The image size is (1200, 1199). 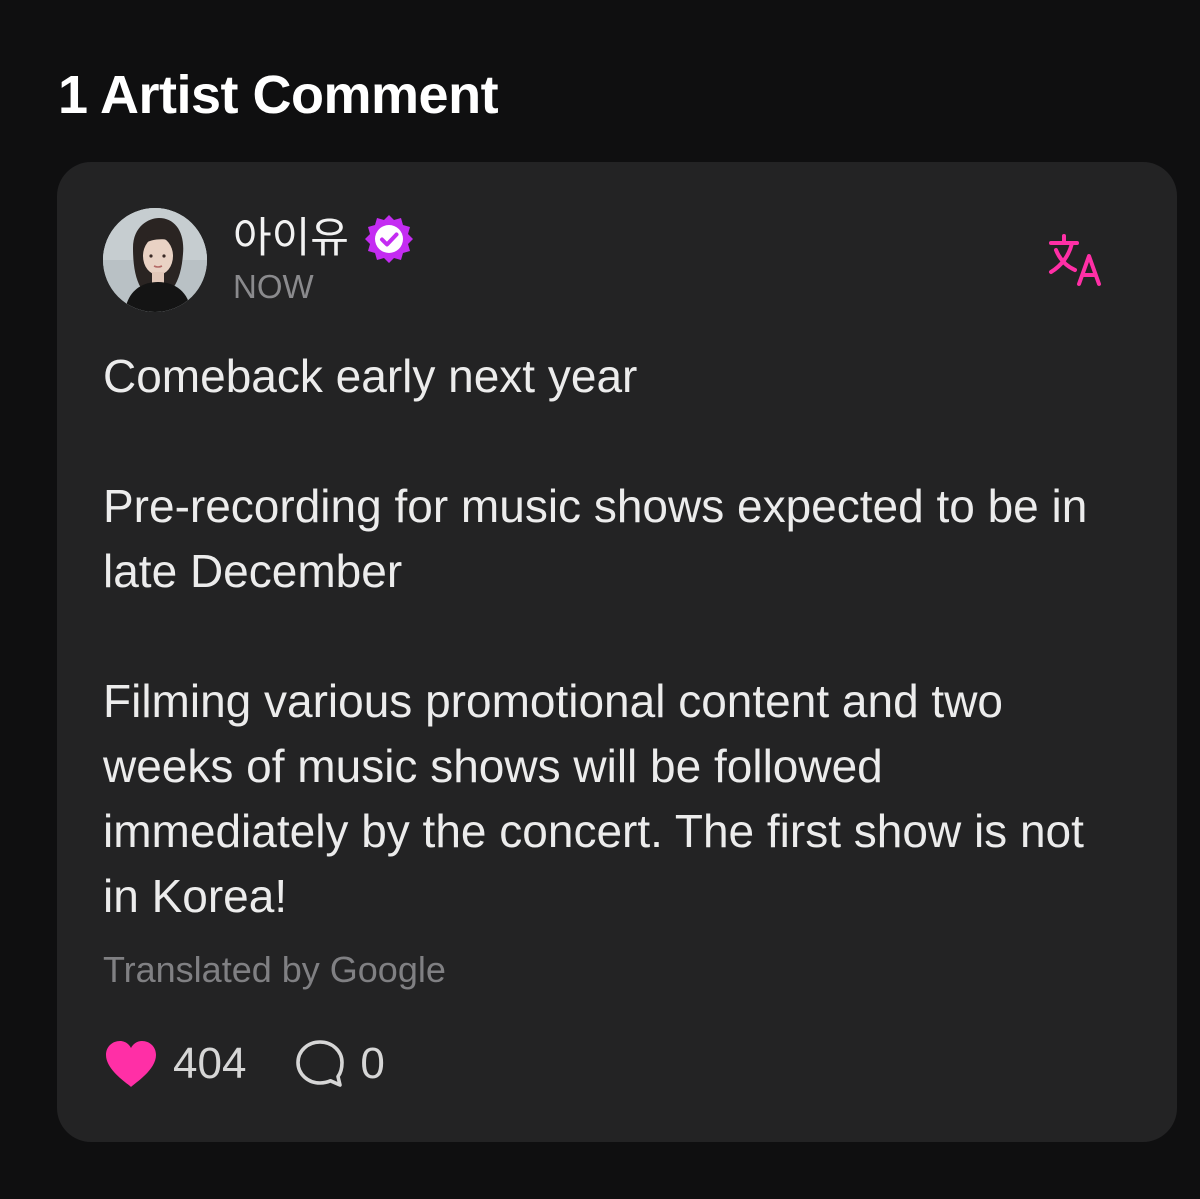 What do you see at coordinates (388, 239) in the screenshot?
I see `verified-badge-icon` at bounding box center [388, 239].